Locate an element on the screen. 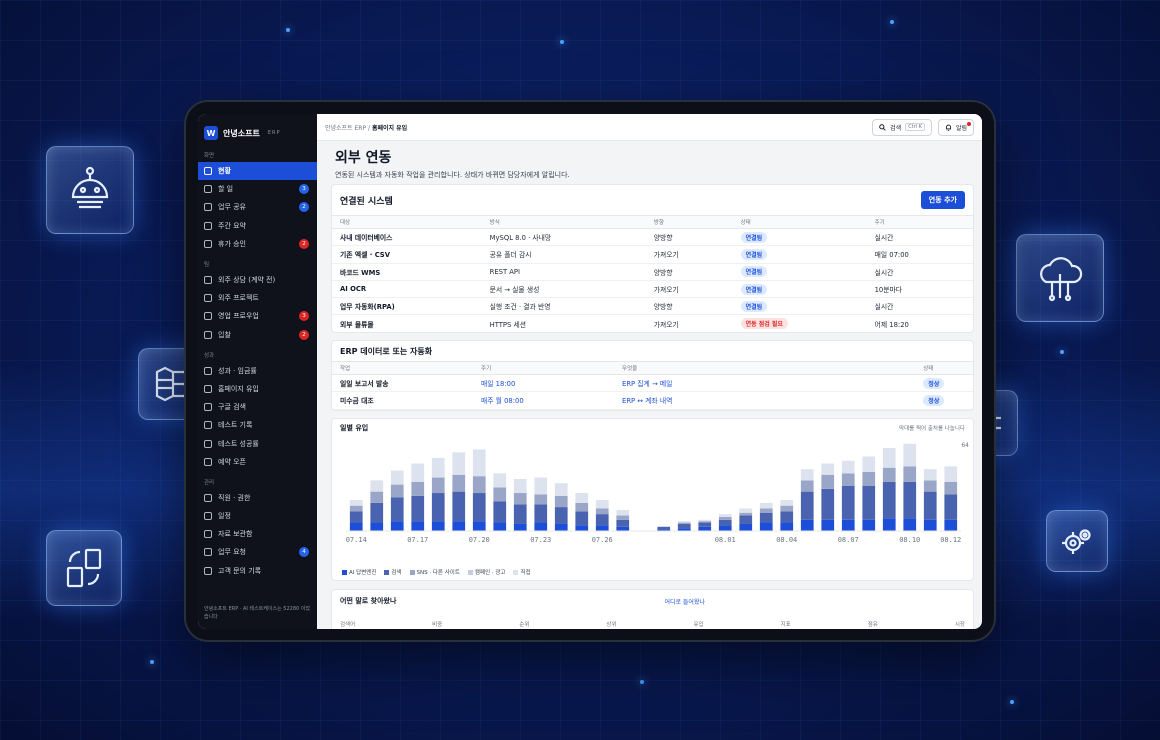  sidebar-item: 예약 오픈 is located at coordinates (257, 462).